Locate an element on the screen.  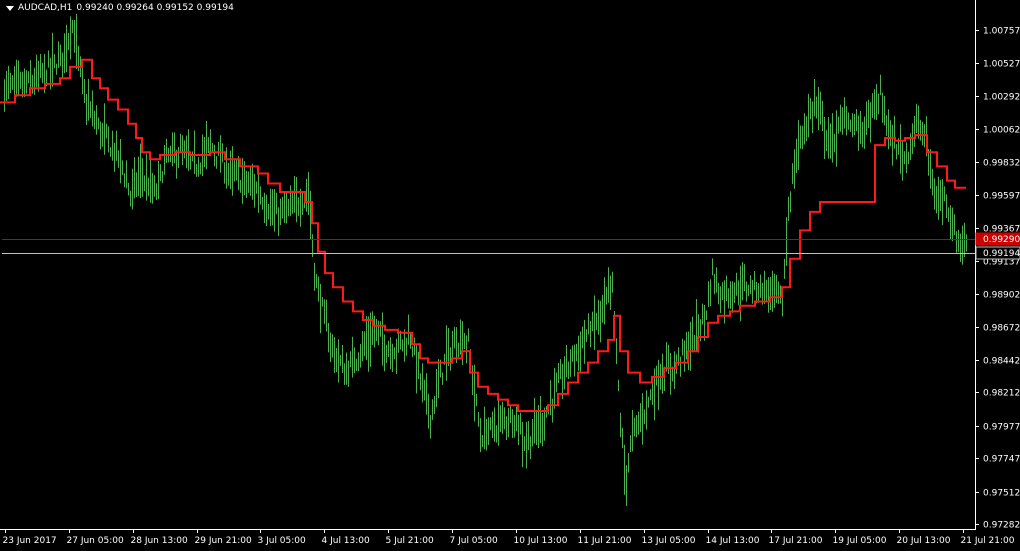
y-tick-label: 0.99597 is located at coordinates (1001, 197).